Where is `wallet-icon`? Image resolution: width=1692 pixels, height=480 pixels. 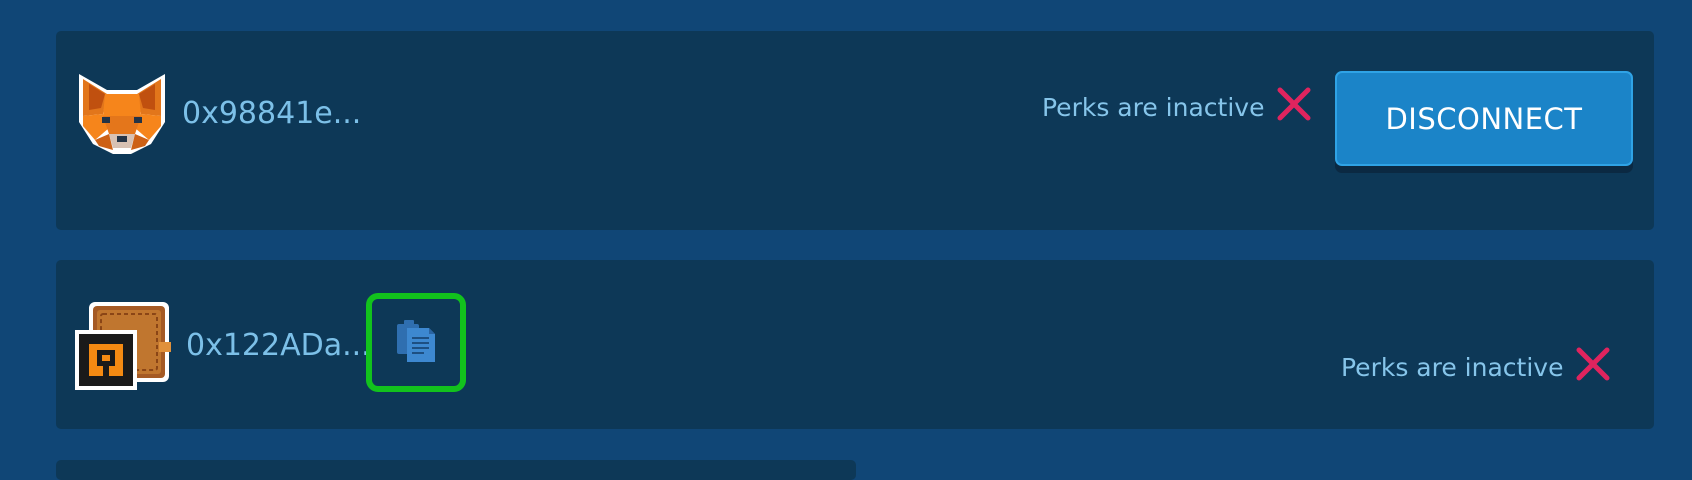 wallet-icon is located at coordinates (124, 345).